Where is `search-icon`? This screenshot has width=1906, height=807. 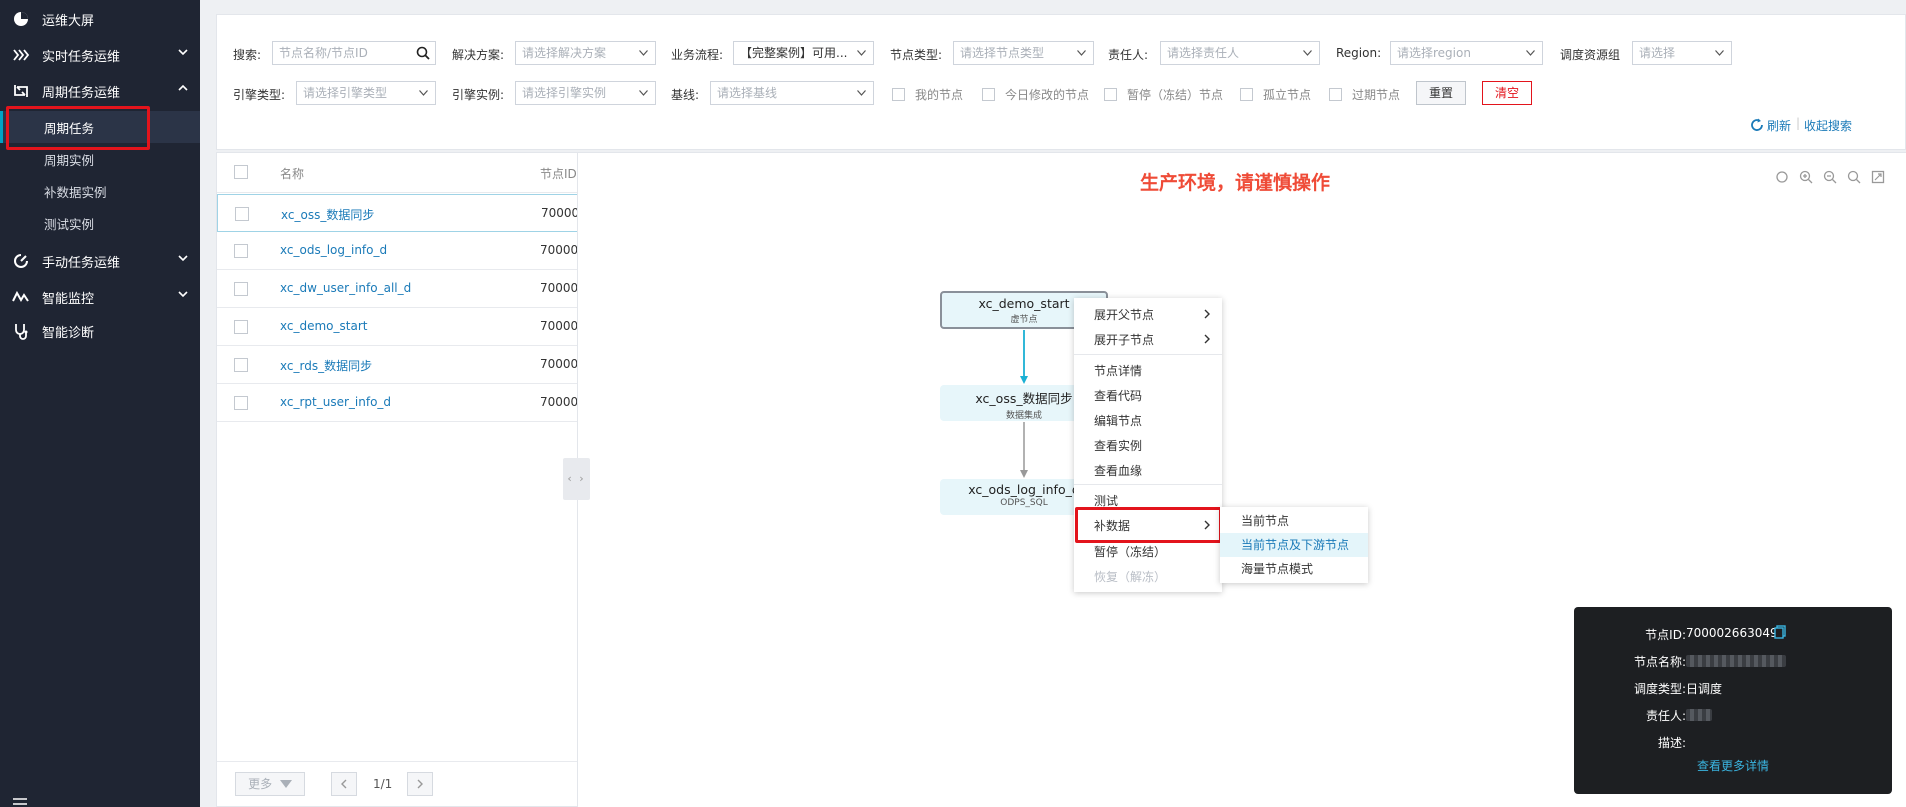 search-icon is located at coordinates (423, 53).